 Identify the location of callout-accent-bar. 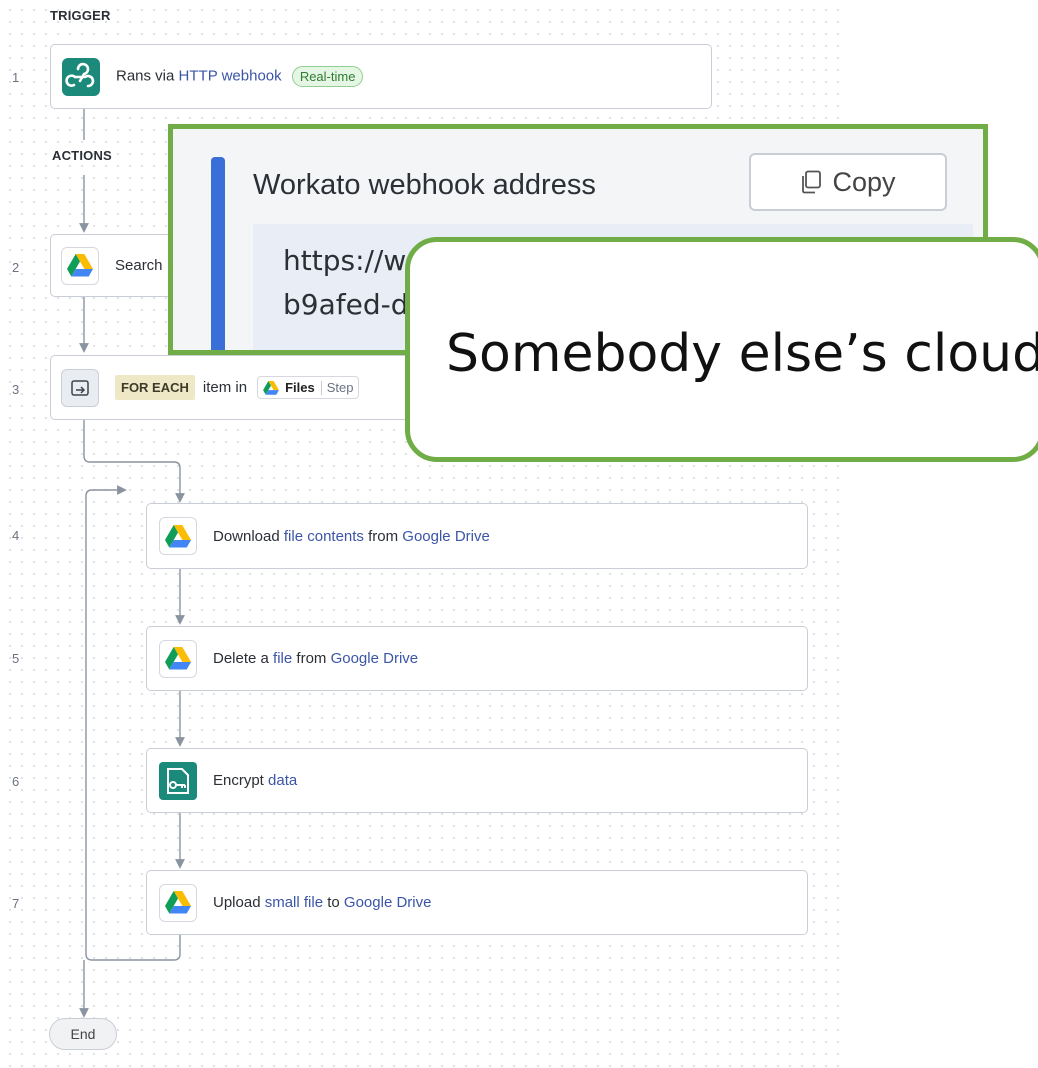
(218, 253).